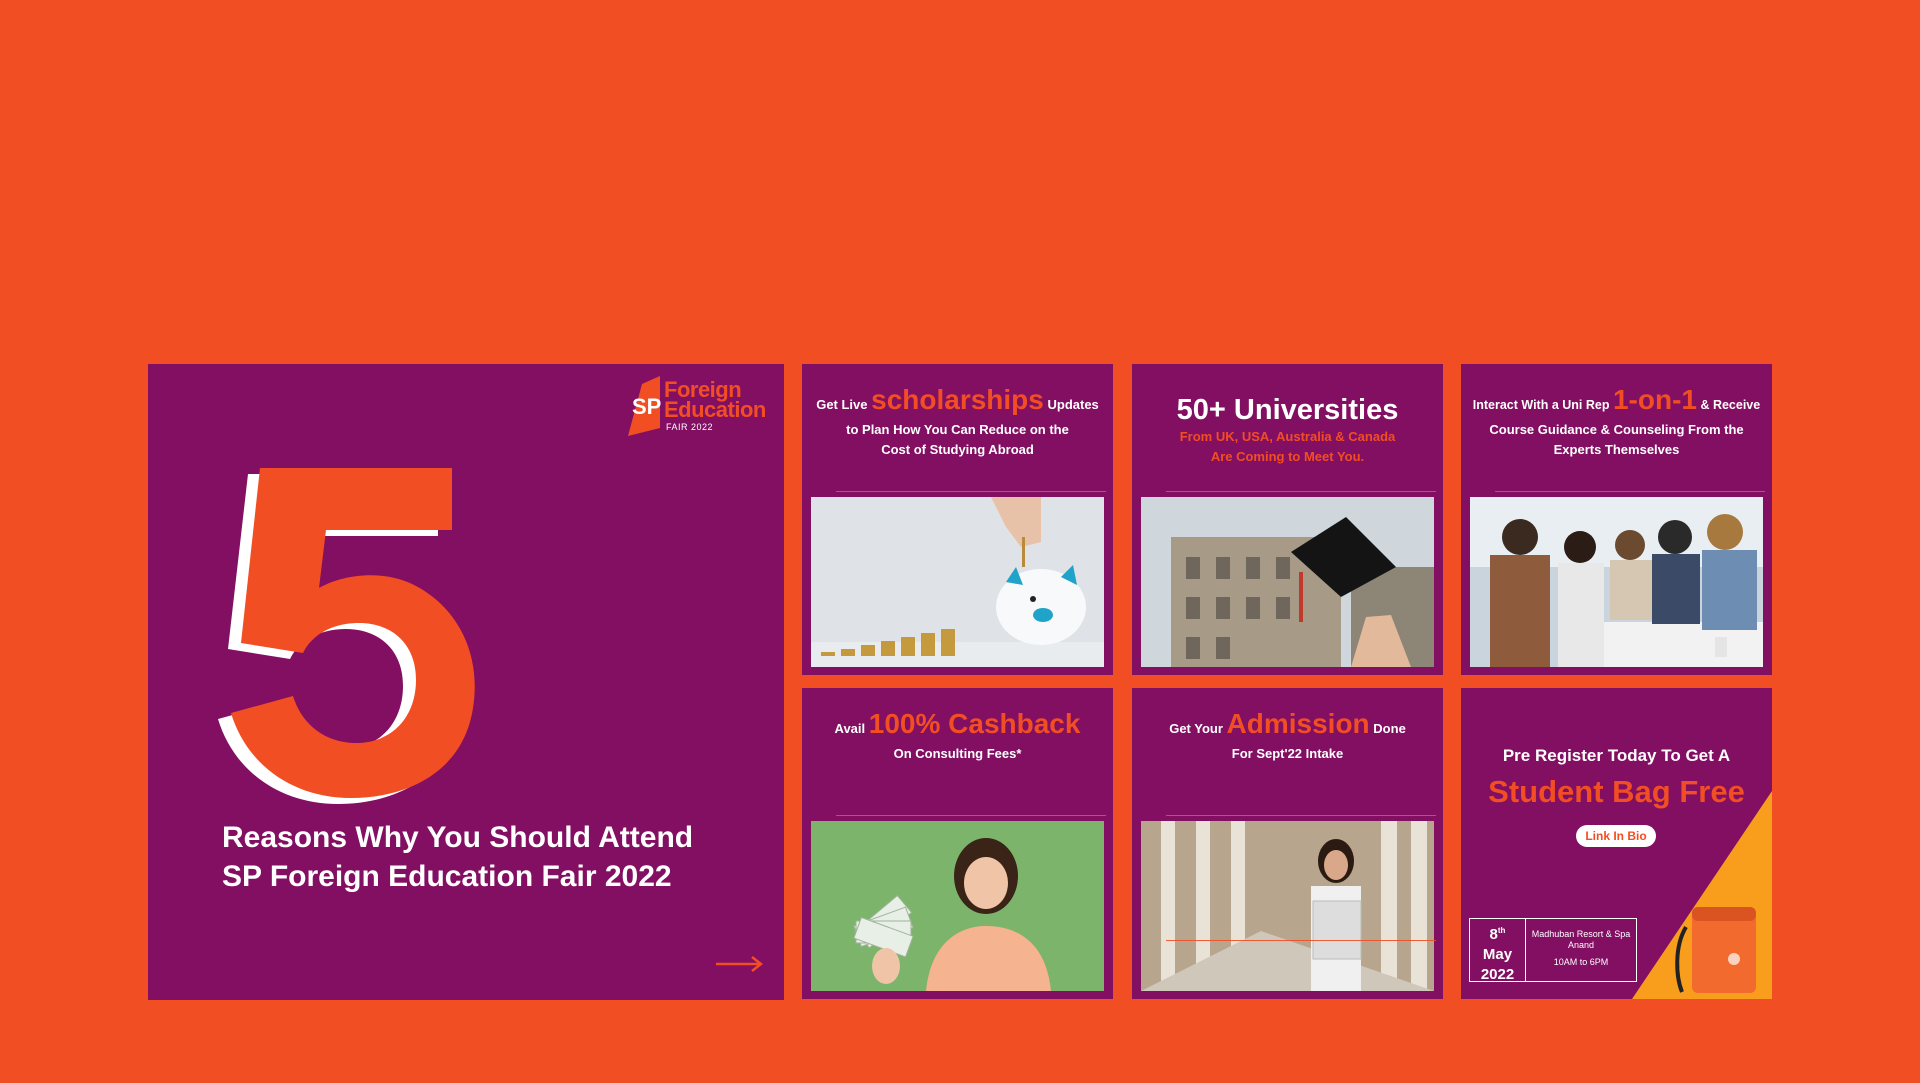  I want to click on universities-title: 50+ Universities, so click(1287, 410).